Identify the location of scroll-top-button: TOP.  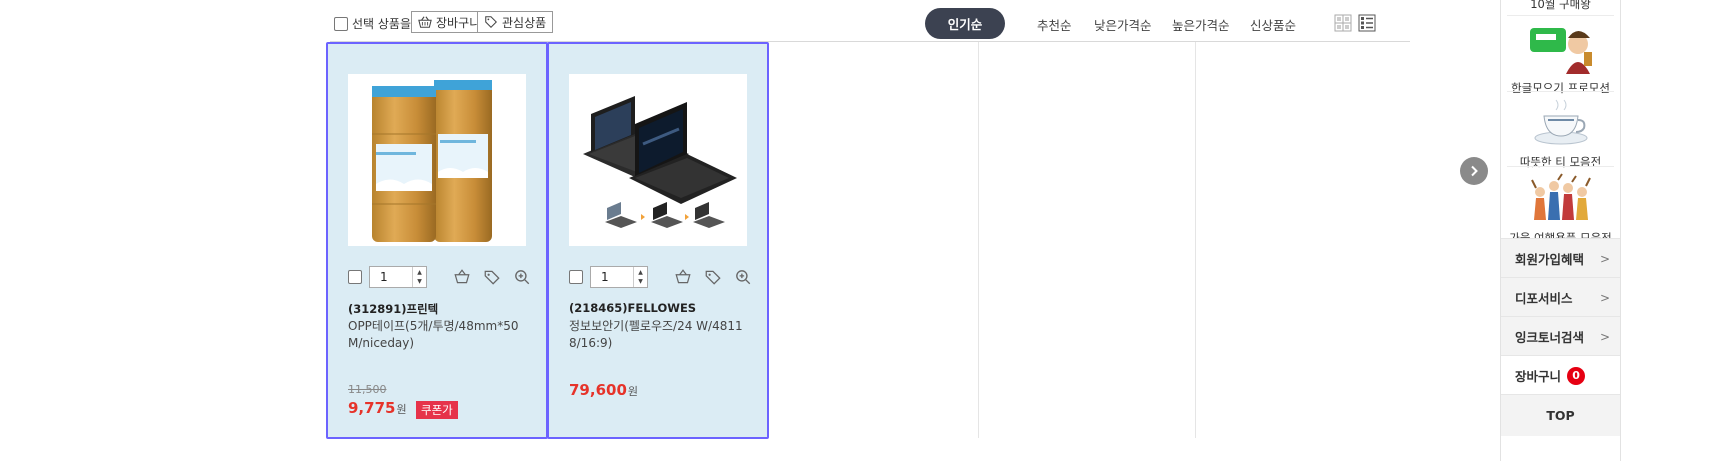
(1560, 415).